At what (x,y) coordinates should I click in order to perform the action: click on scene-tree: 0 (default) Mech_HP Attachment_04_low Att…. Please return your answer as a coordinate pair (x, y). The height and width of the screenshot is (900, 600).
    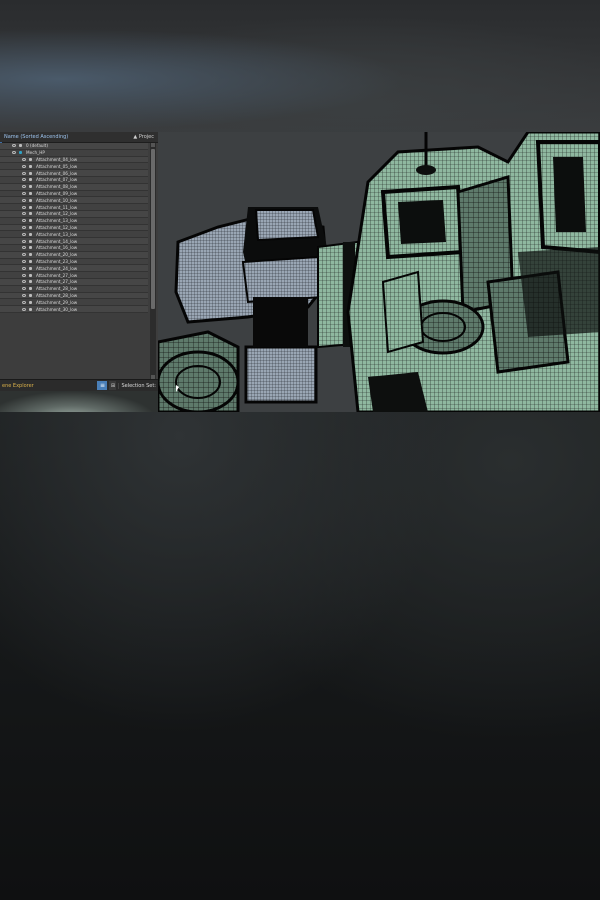
    Looking at the image, I should click on (74, 261).